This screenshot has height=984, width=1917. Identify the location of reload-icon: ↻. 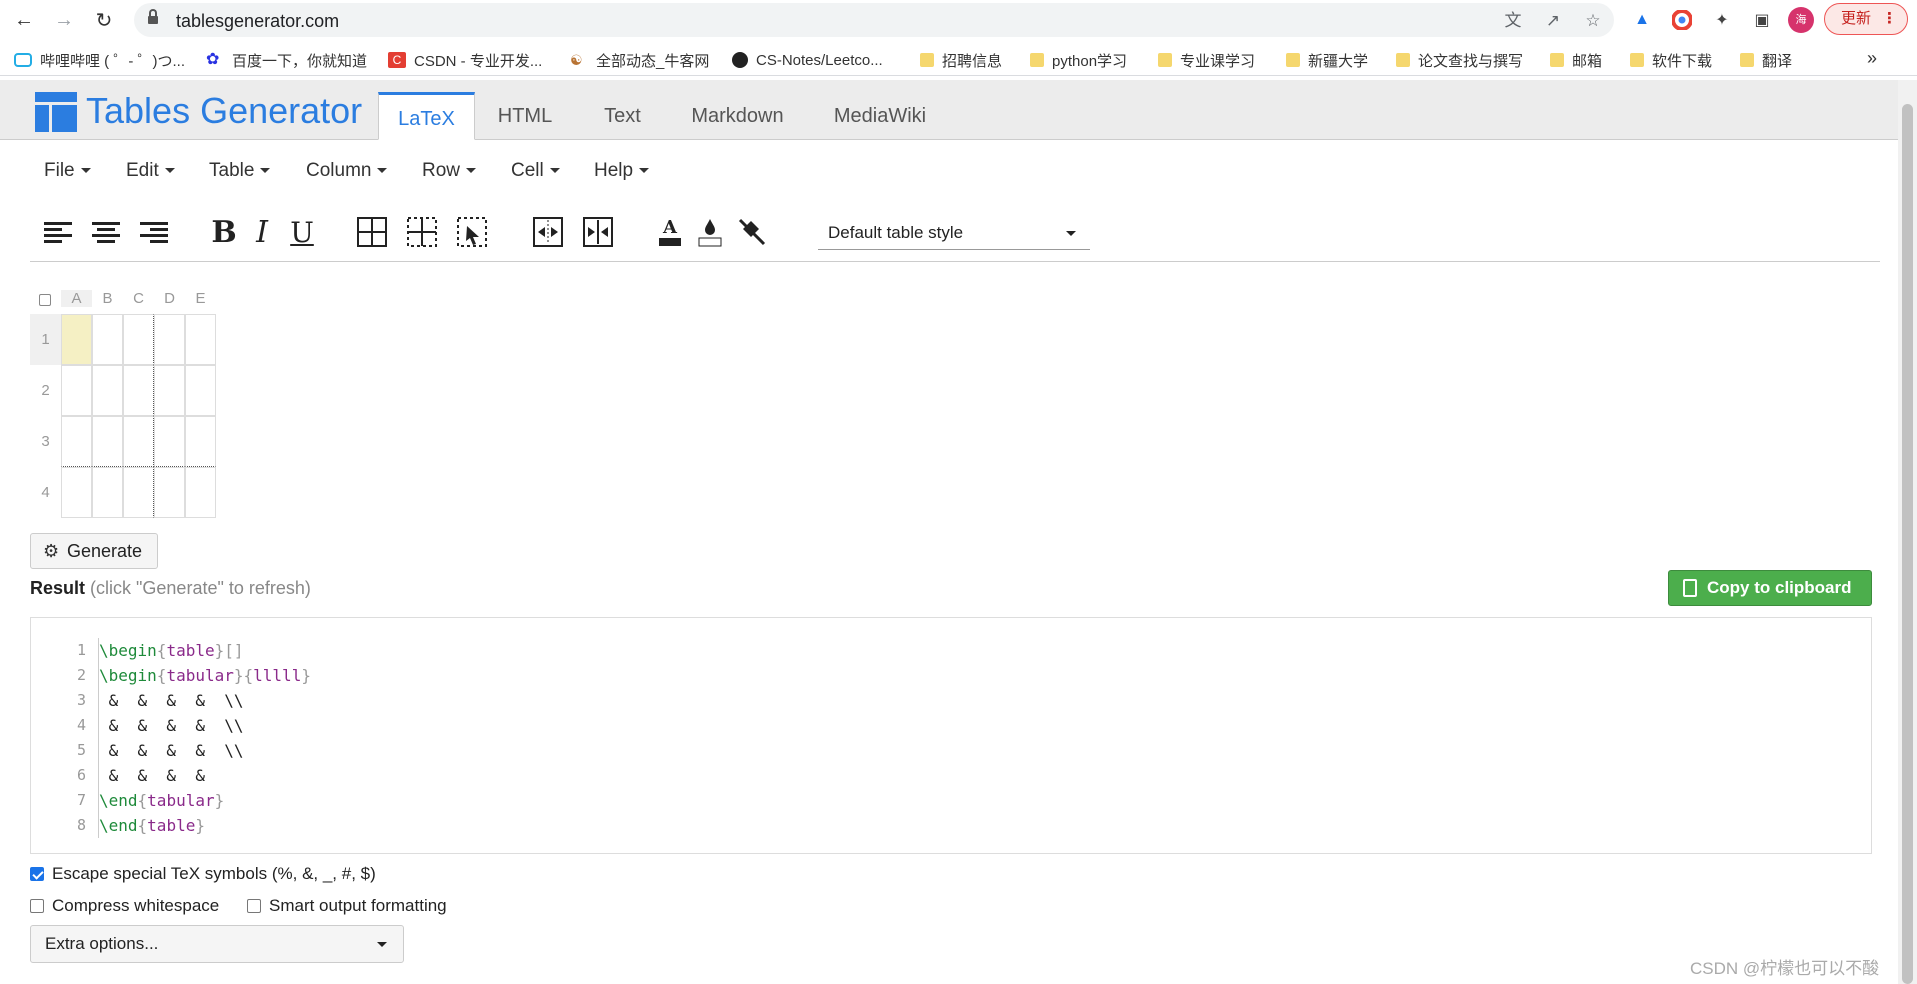
(104, 20).